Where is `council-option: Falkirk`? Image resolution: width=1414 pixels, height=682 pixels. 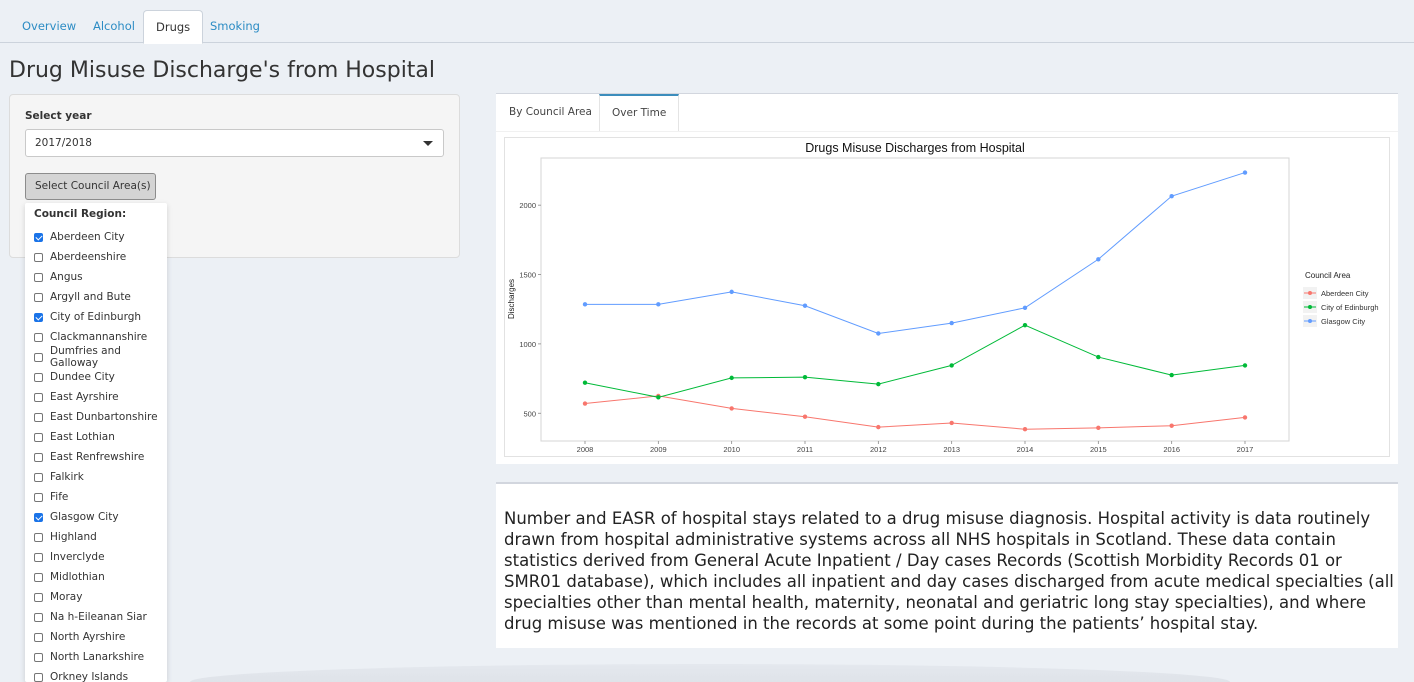 council-option: Falkirk is located at coordinates (59, 477).